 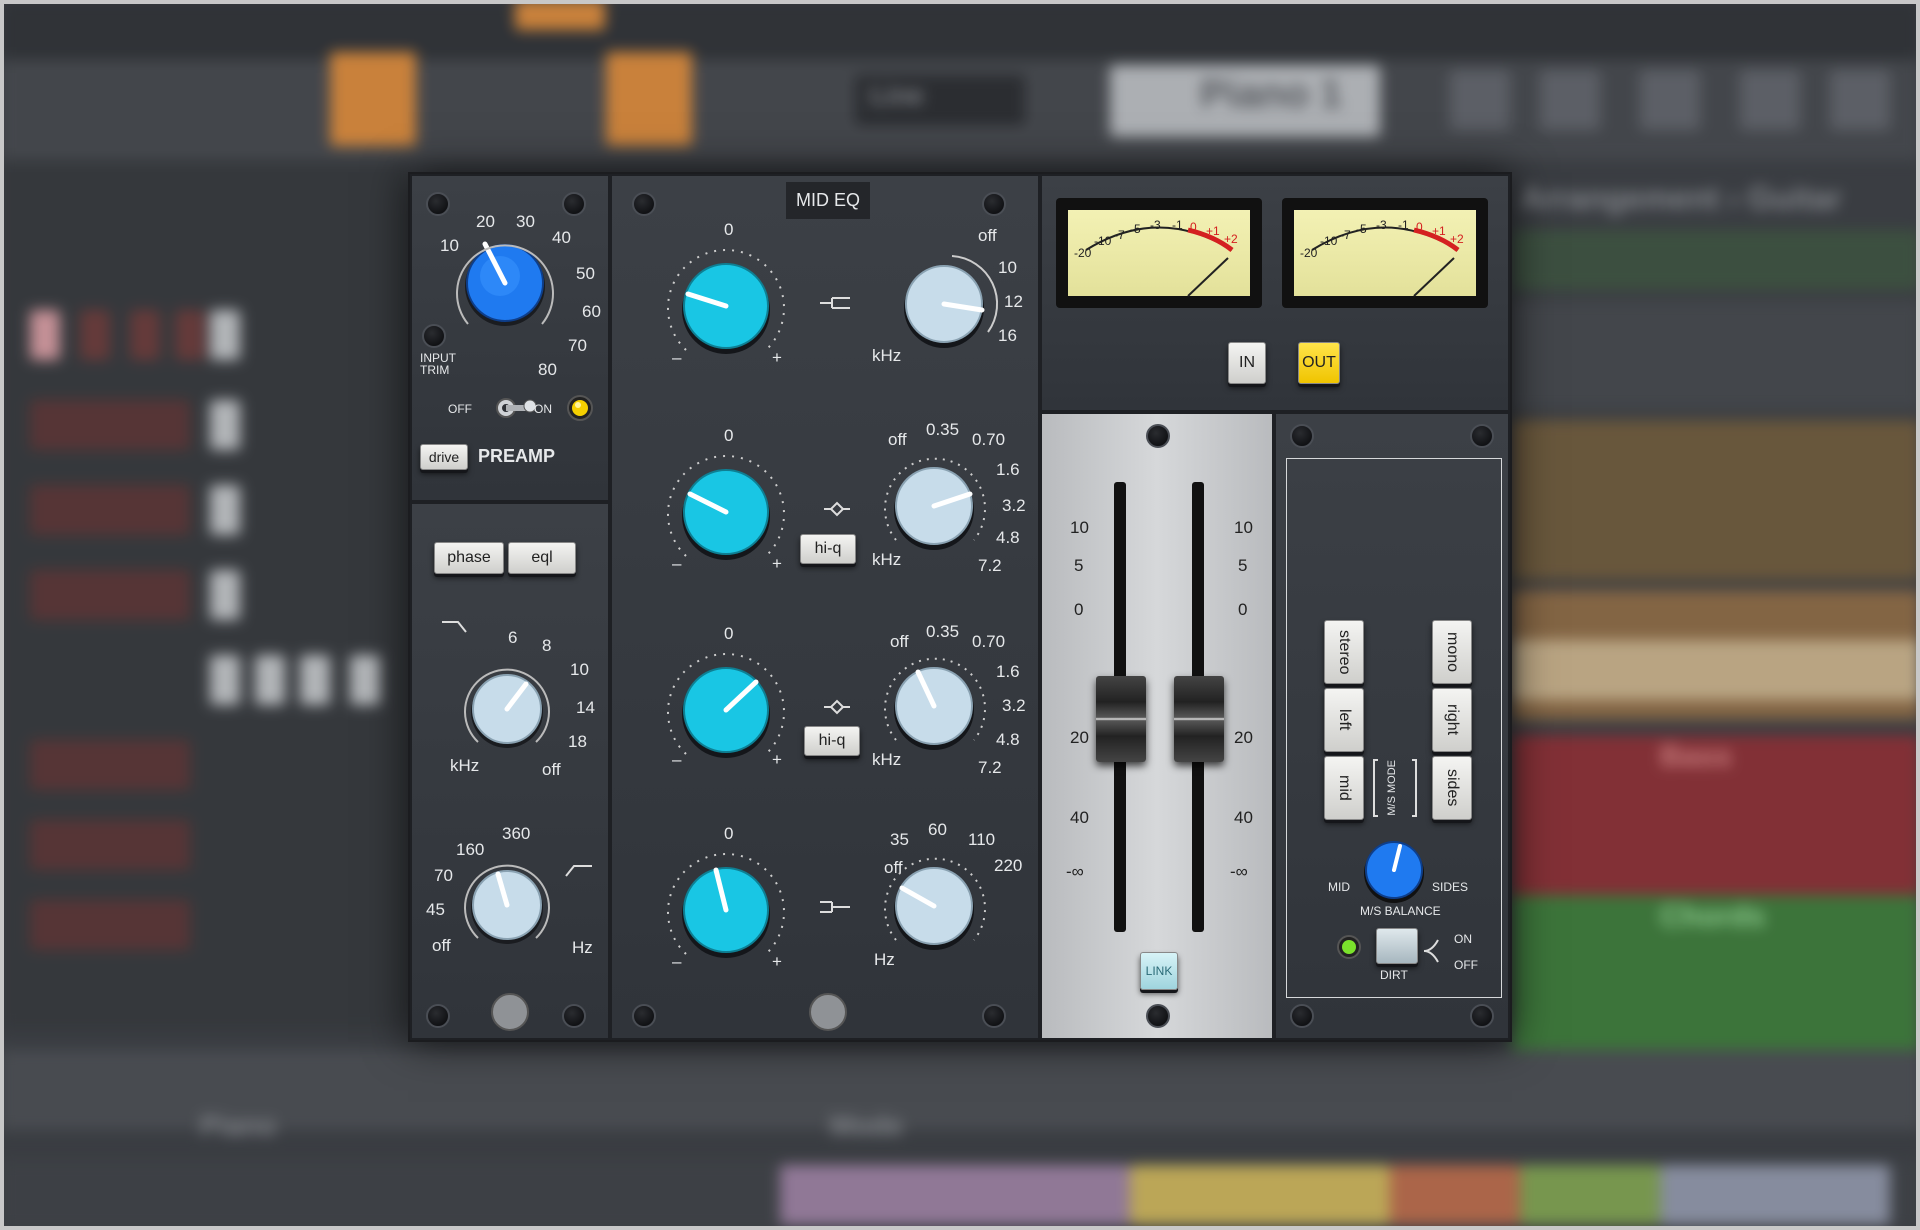 What do you see at coordinates (729, 833) in the screenshot?
I see `band4-gain-center: 0` at bounding box center [729, 833].